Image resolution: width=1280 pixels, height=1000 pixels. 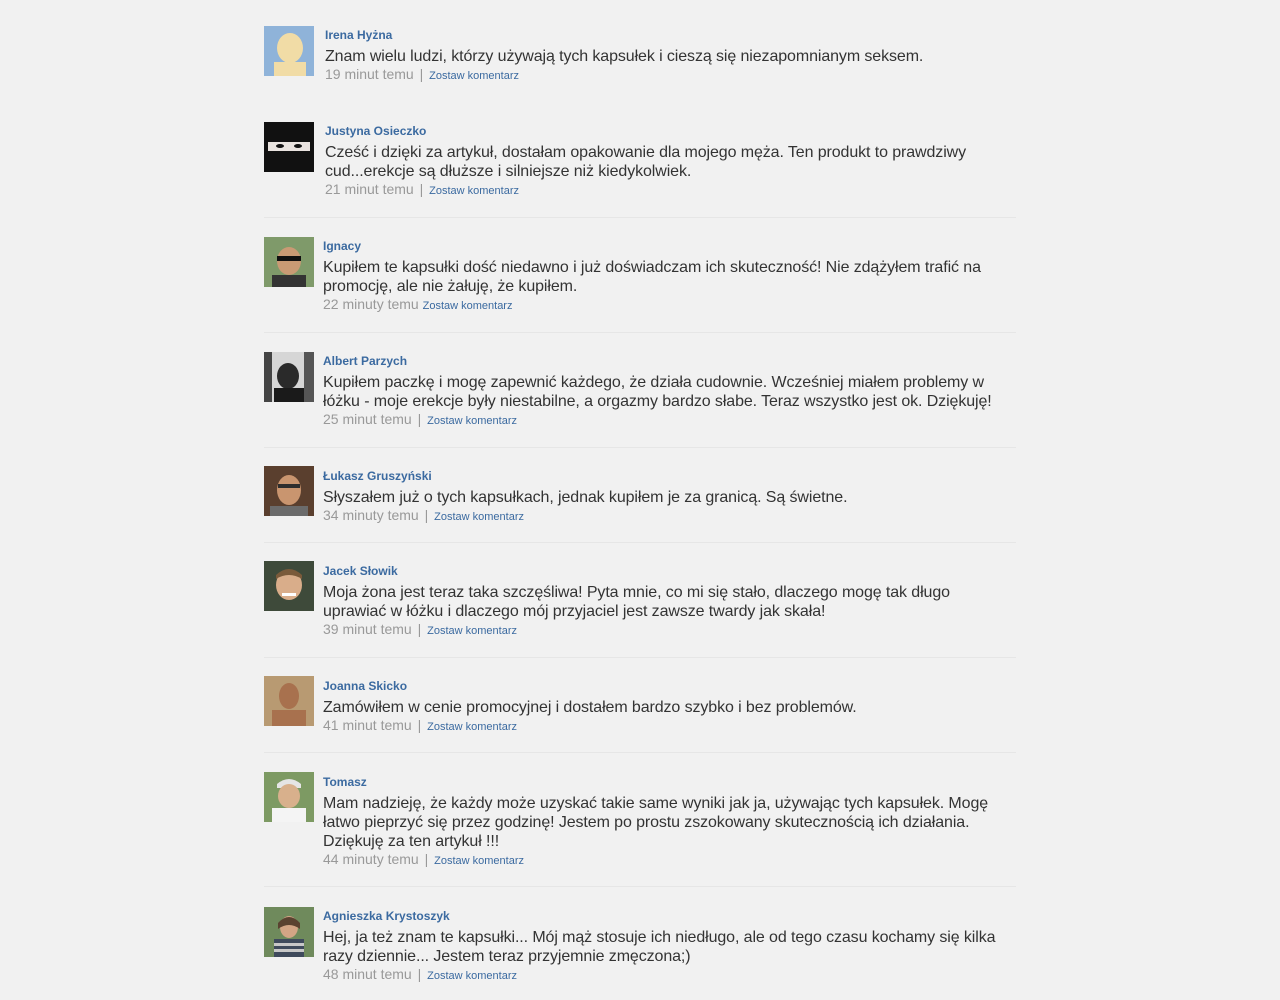 I want to click on comment-author: Łukasz Gruszyński, so click(x=669, y=476).